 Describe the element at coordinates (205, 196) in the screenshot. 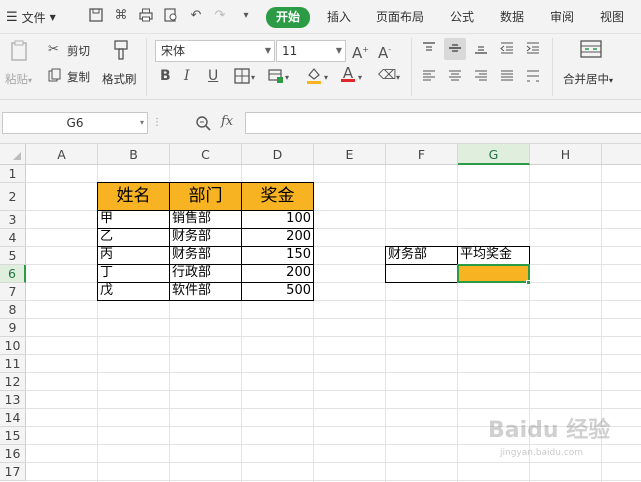

I see `table-header-cell: 部门` at that location.